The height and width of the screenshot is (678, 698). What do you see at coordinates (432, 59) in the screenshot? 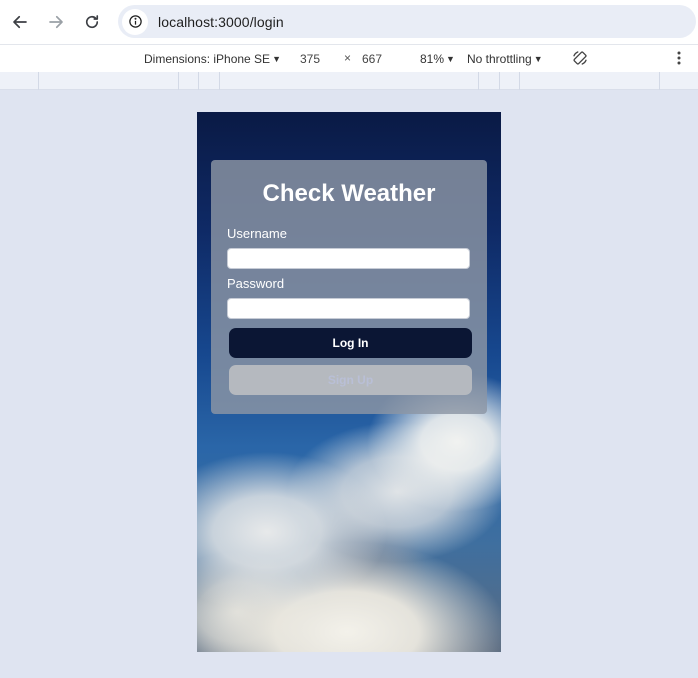
I see `zoom-label: 81%` at bounding box center [432, 59].